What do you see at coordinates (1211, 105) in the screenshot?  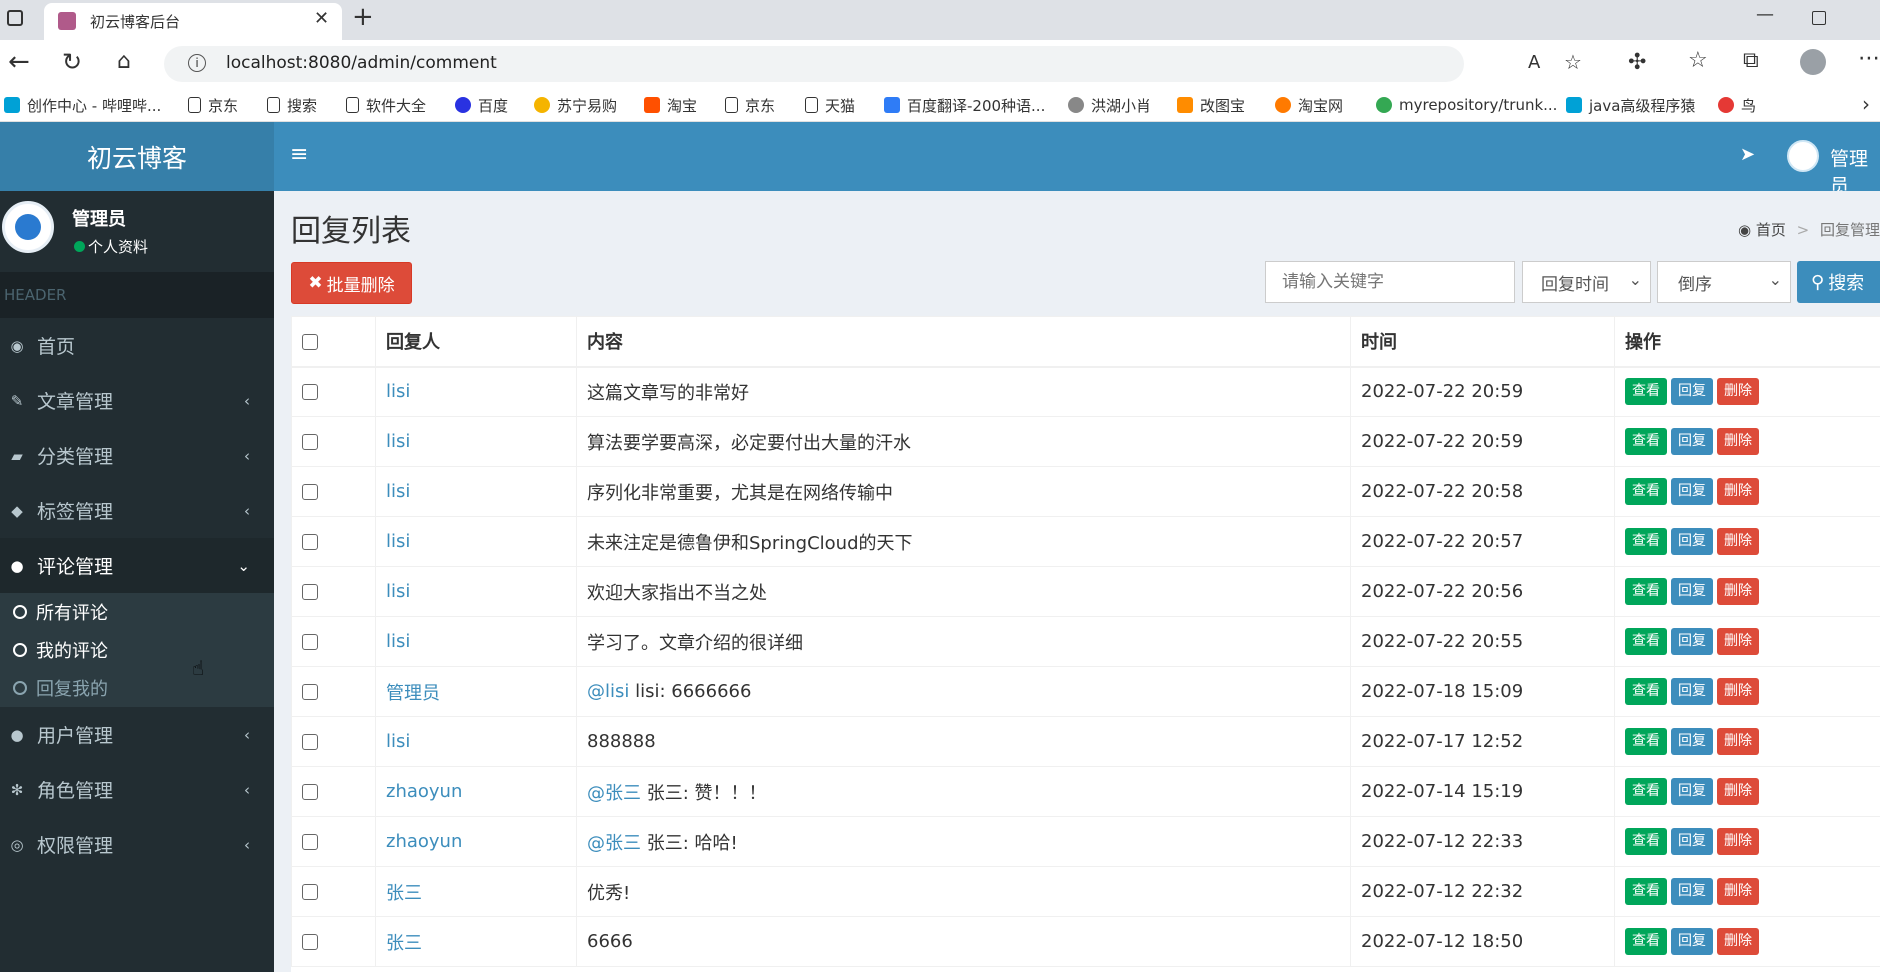 I see `bookmark: 改图宝` at bounding box center [1211, 105].